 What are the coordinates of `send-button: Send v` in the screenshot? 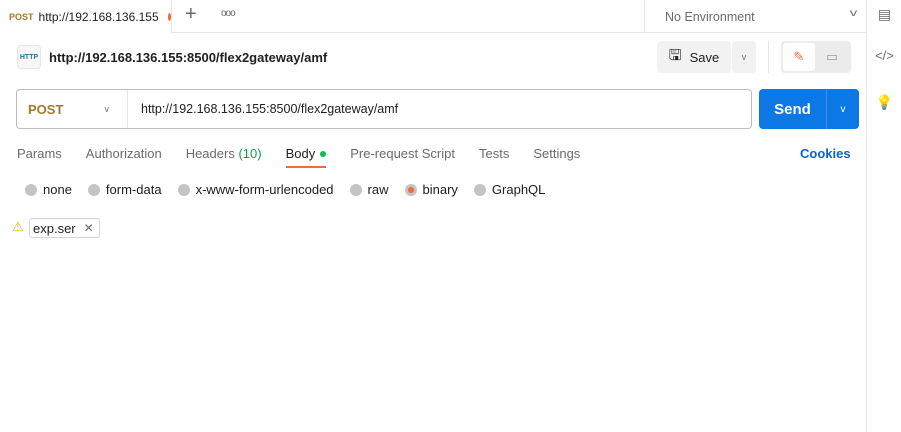 It's located at (809, 109).